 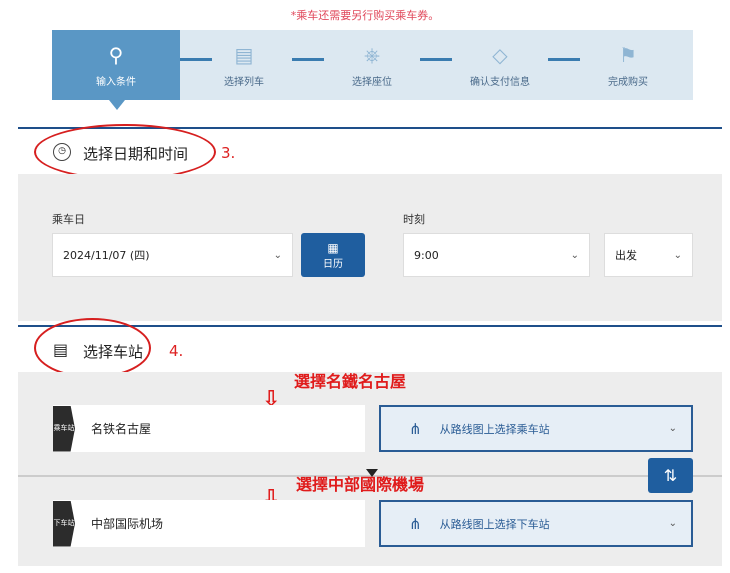 I want to click on time-label: 时刻, so click(x=414, y=219).